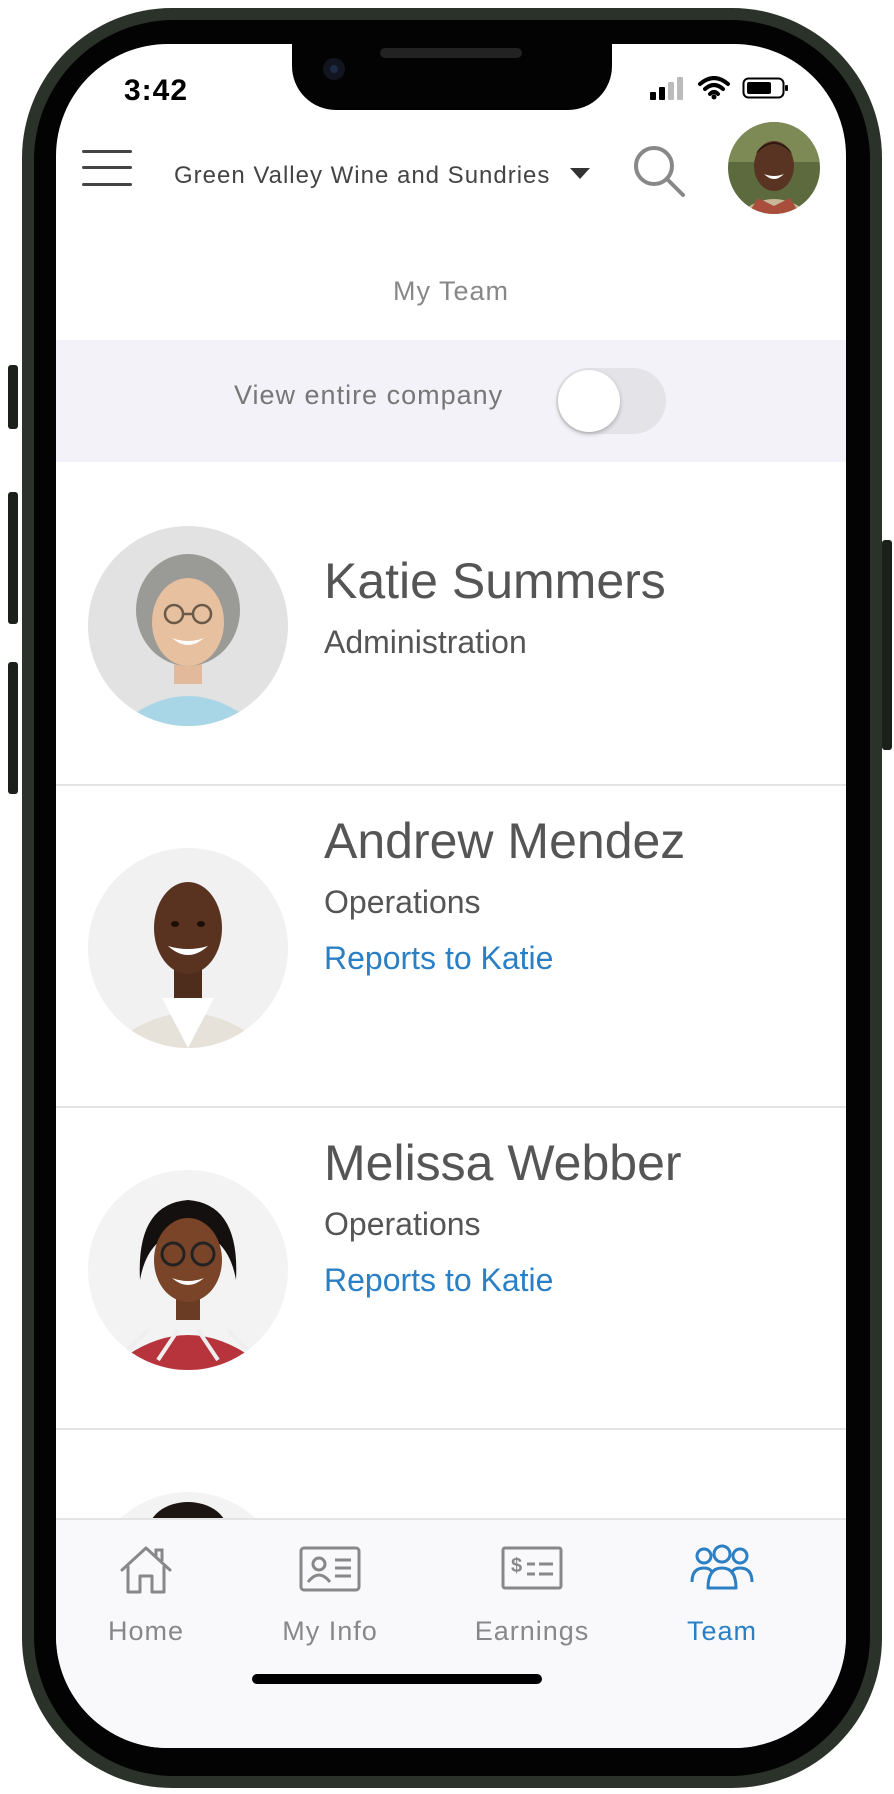  I want to click on phone-speaker, so click(451, 53).